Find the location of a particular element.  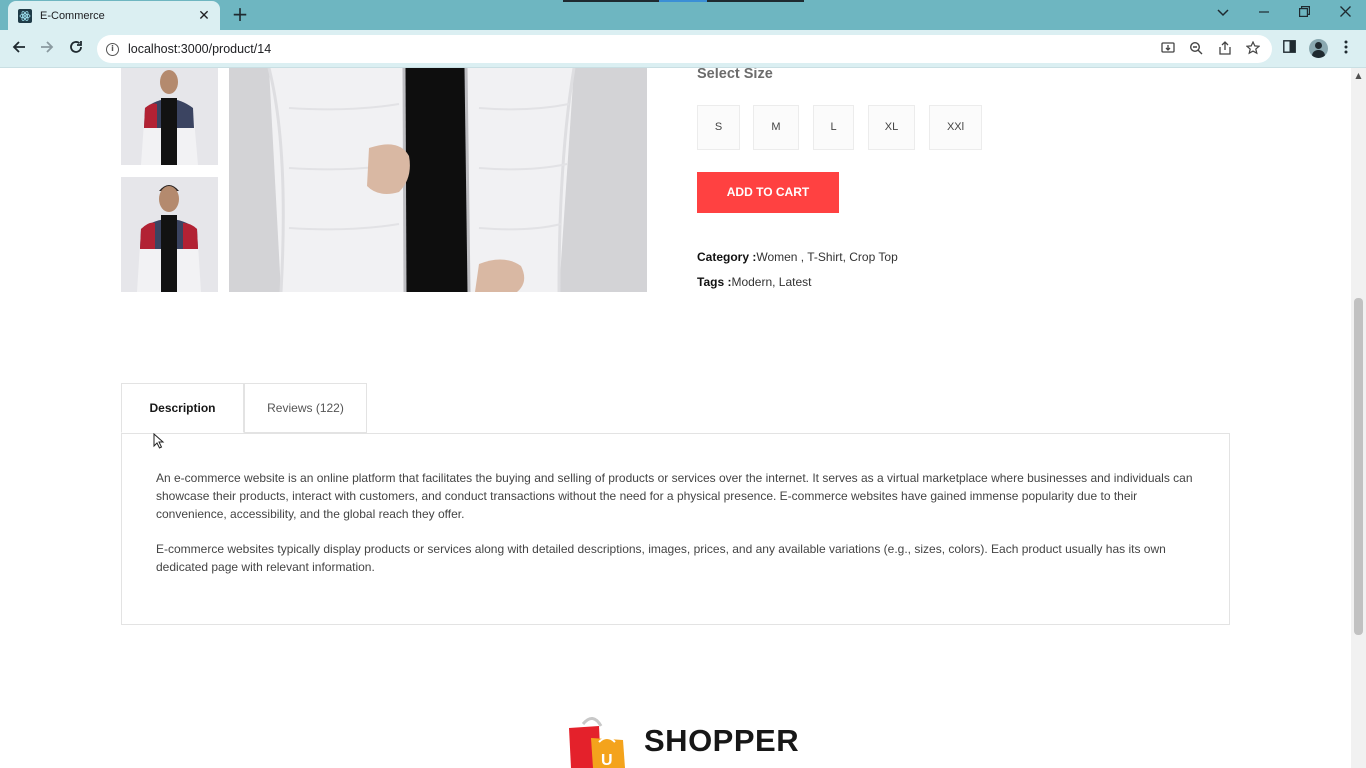

restore-icon is located at coordinates (1304, 14).